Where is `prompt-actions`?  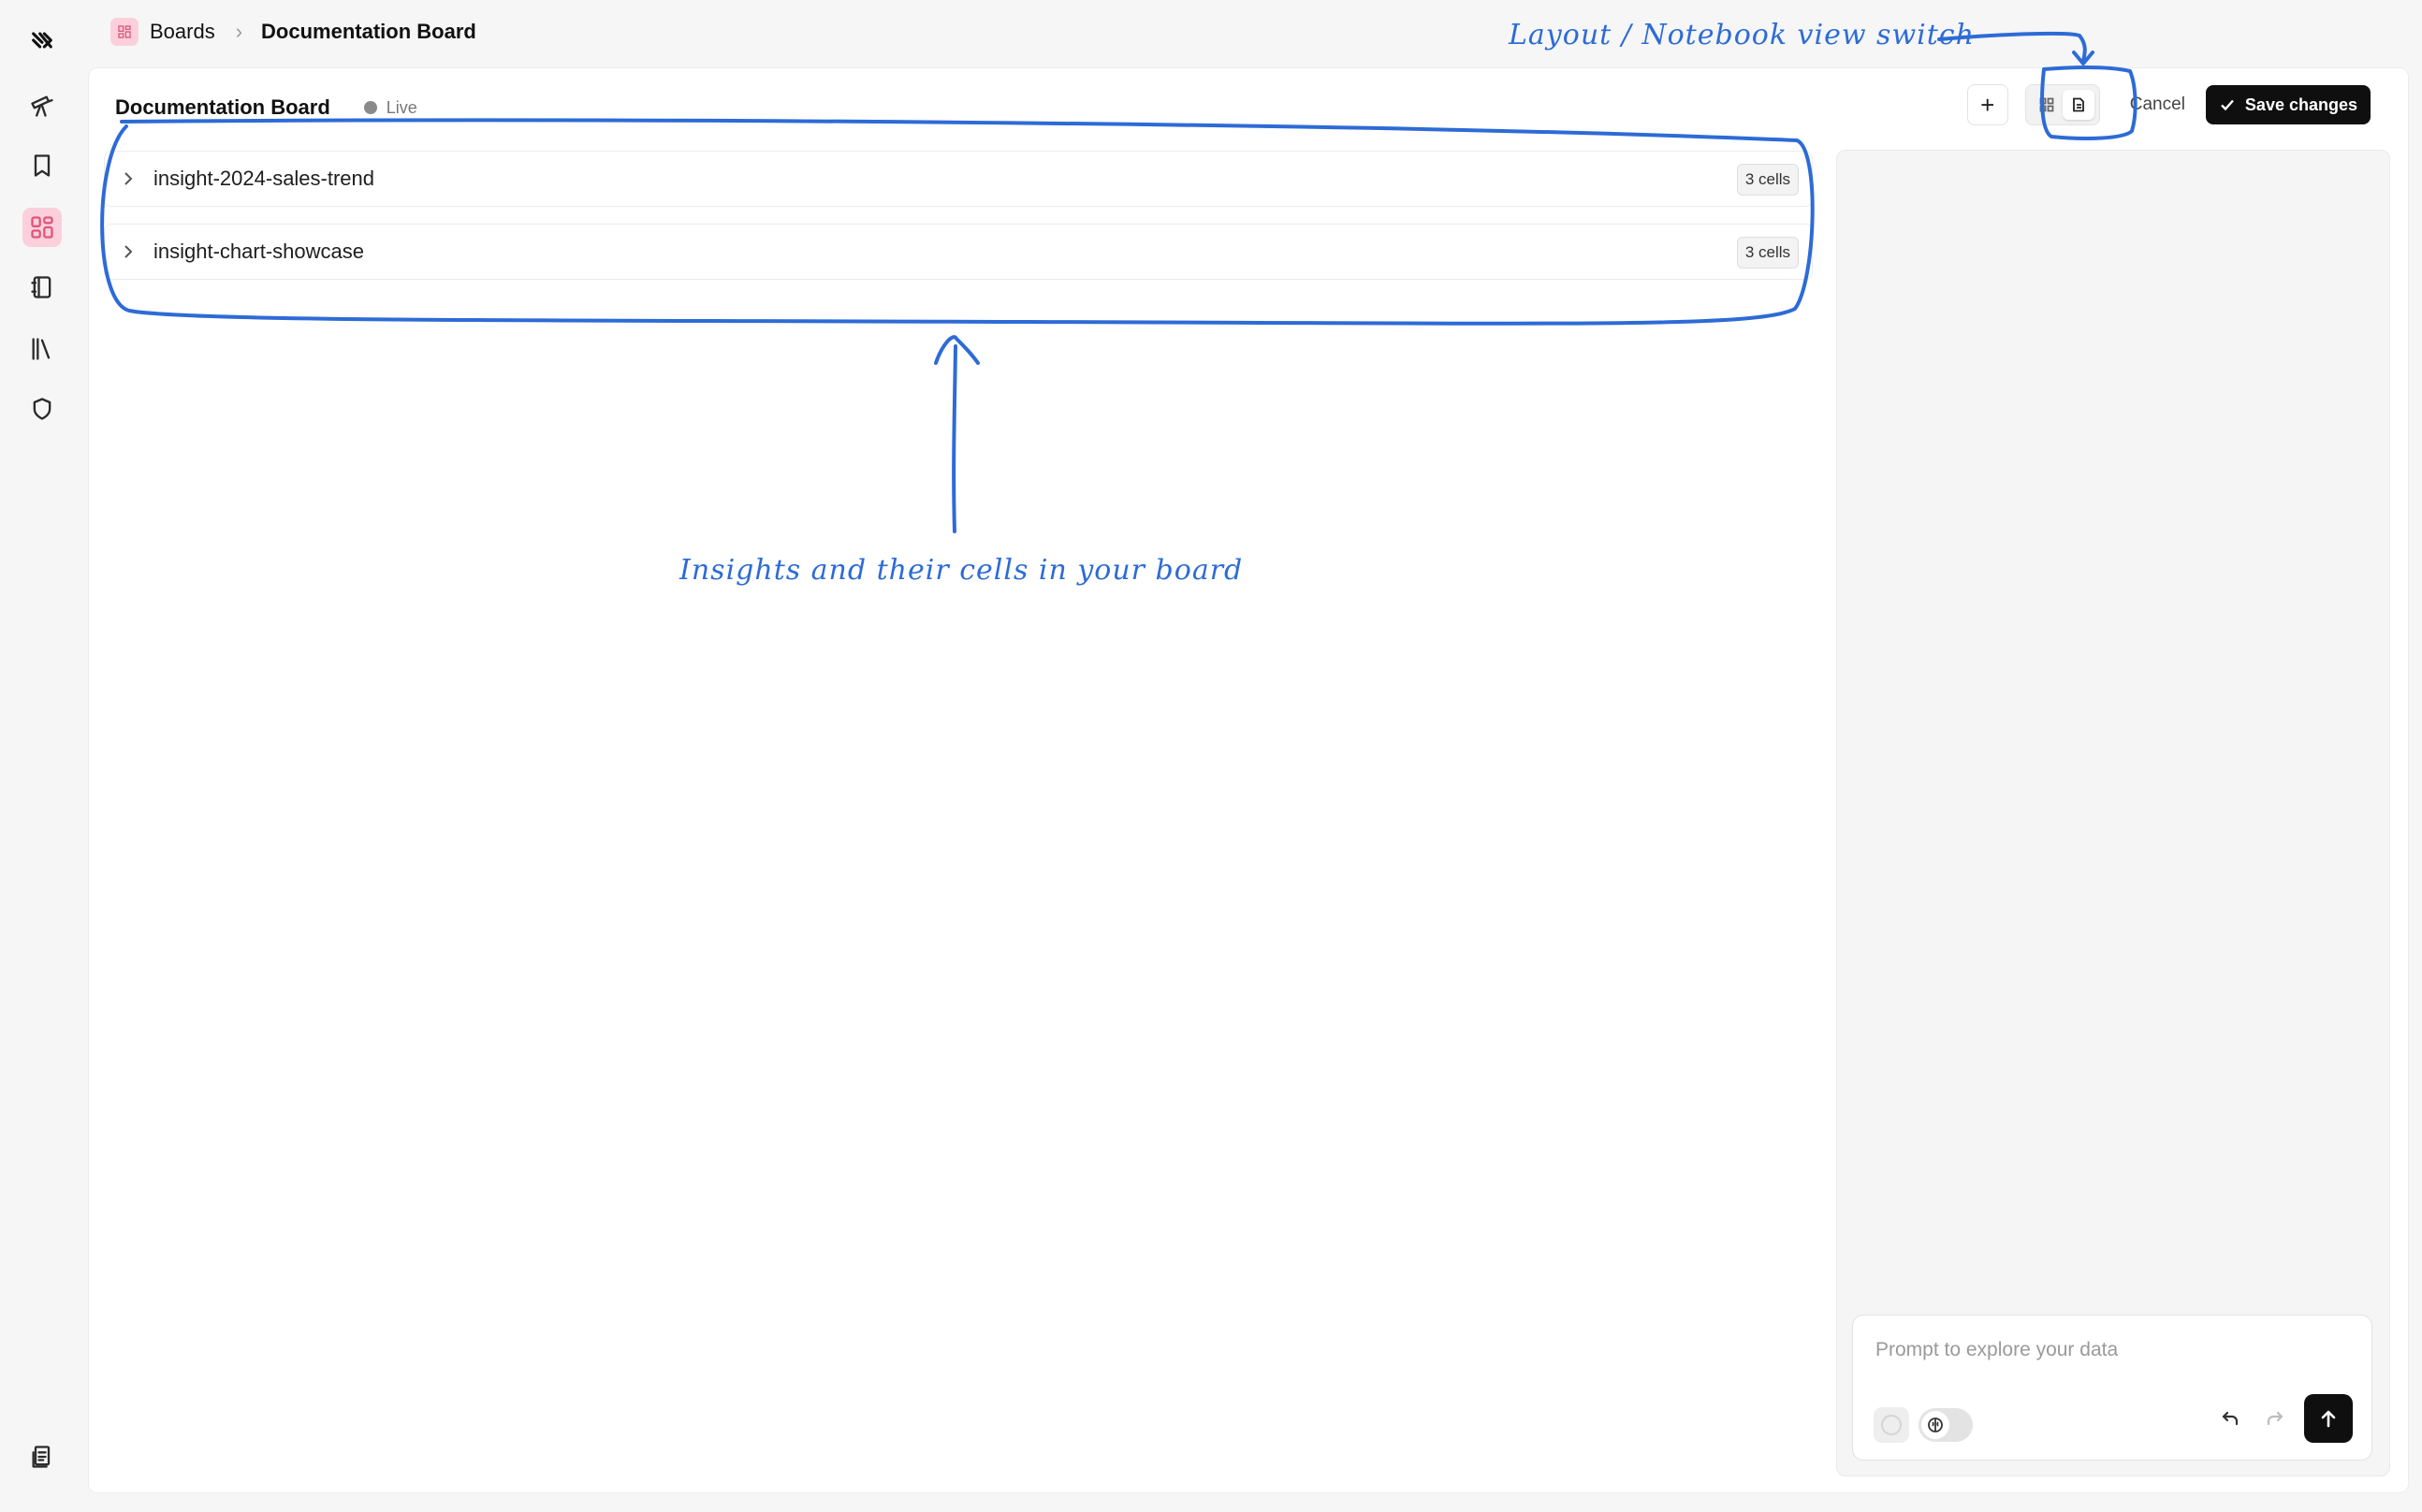
prompt-actions is located at coordinates (2283, 1419).